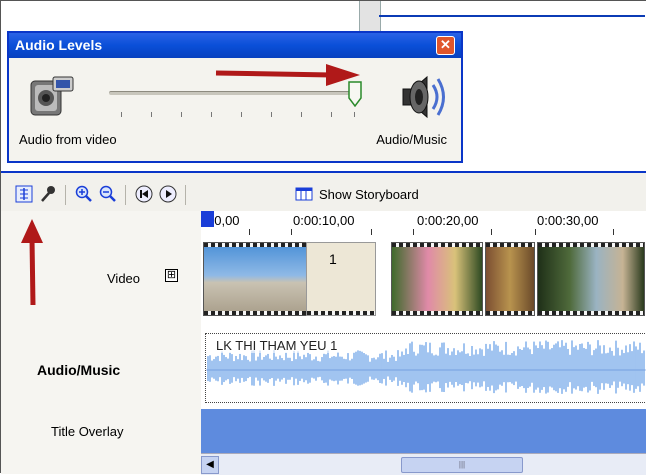 Image resolution: width=646 pixels, height=475 pixels. I want to click on title-overlay-track-label: Title Overlay, so click(87, 431).